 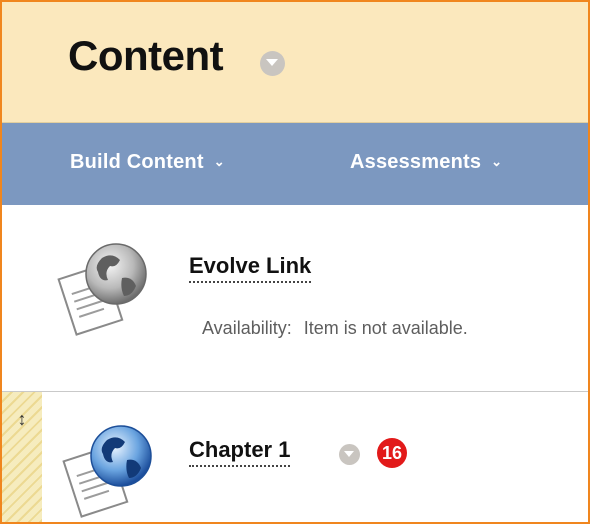 I want to click on assessments-menu-button: Assessments ⌄, so click(x=426, y=162).